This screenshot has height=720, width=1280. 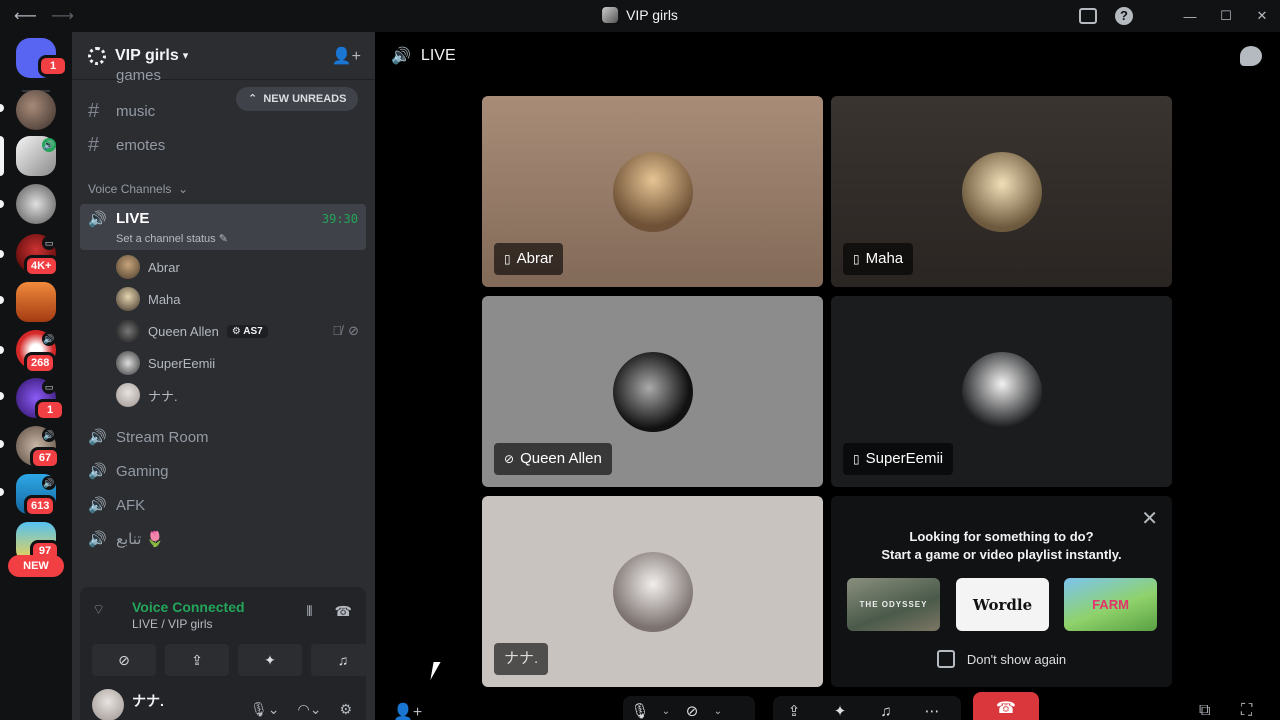 I want to click on disconnect-button: ☎, so click(x=1006, y=706).